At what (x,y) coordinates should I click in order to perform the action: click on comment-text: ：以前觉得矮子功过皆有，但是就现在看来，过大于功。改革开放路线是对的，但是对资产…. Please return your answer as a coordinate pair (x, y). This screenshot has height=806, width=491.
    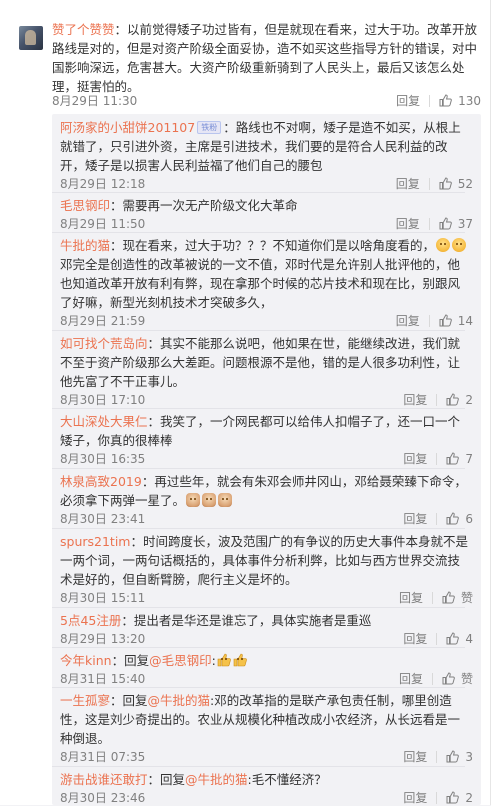
    Looking at the image, I should click on (265, 58).